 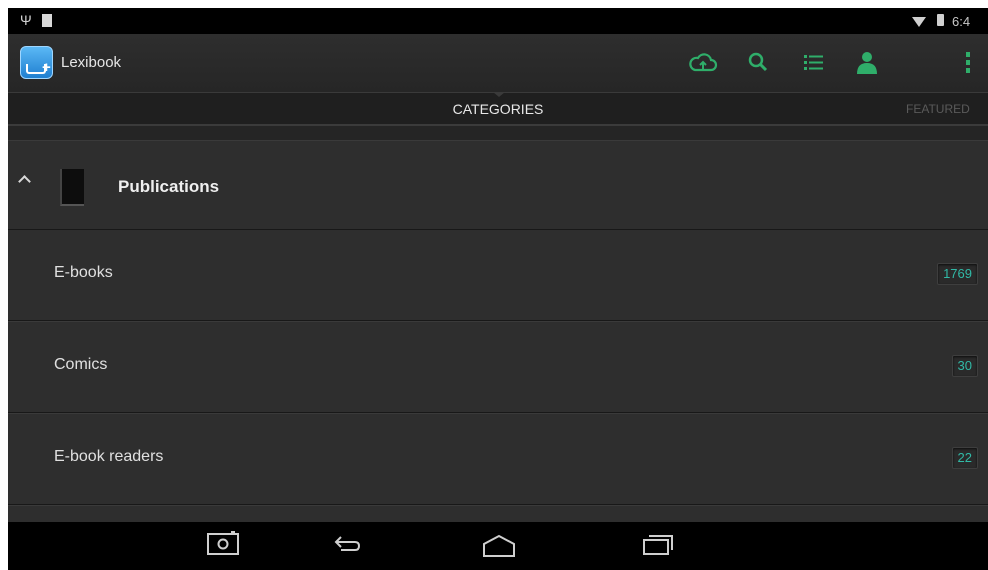 I want to click on status-time: 6:4, so click(x=961, y=21).